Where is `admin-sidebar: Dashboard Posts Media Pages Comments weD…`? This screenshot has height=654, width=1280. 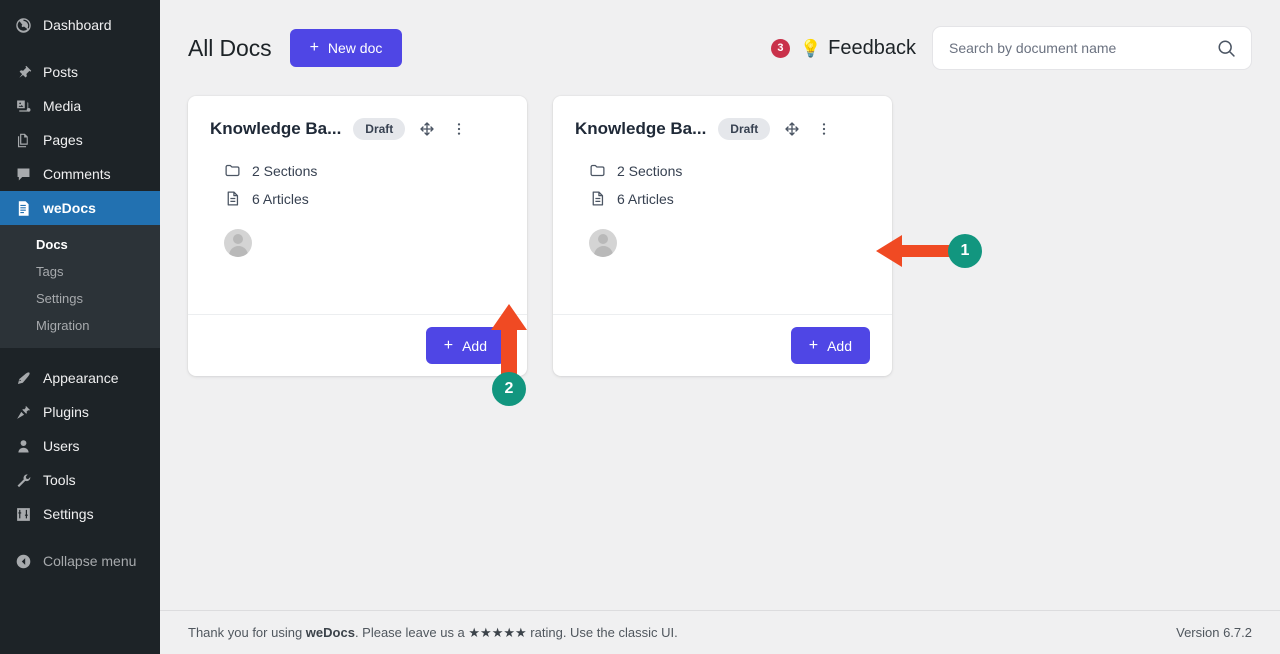 admin-sidebar: Dashboard Posts Media Pages Comments weD… is located at coordinates (80, 327).